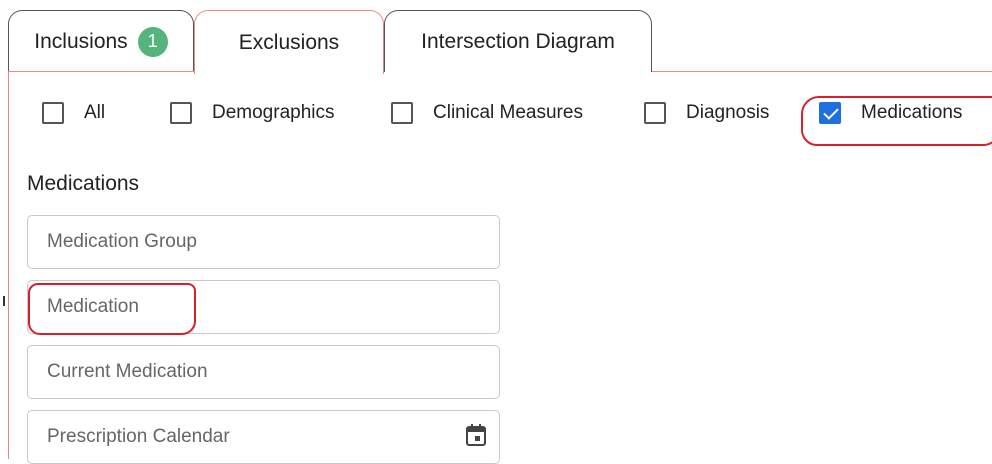 This screenshot has width=992, height=464. What do you see at coordinates (73, 113) in the screenshot?
I see `filter-all: All` at bounding box center [73, 113].